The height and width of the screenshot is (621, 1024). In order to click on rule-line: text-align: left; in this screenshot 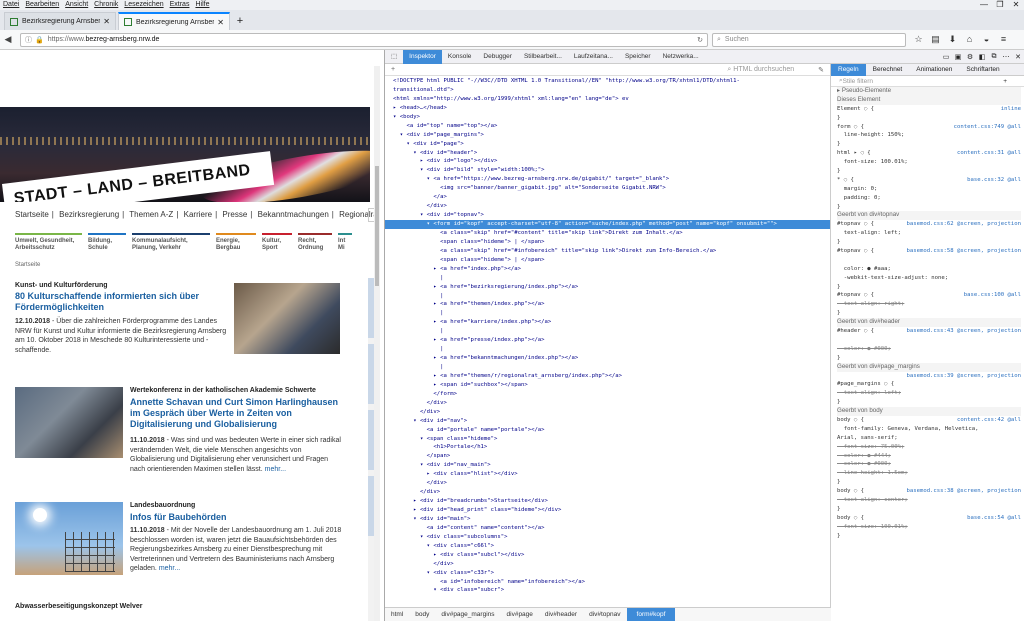, I will do `click(929, 393)`.